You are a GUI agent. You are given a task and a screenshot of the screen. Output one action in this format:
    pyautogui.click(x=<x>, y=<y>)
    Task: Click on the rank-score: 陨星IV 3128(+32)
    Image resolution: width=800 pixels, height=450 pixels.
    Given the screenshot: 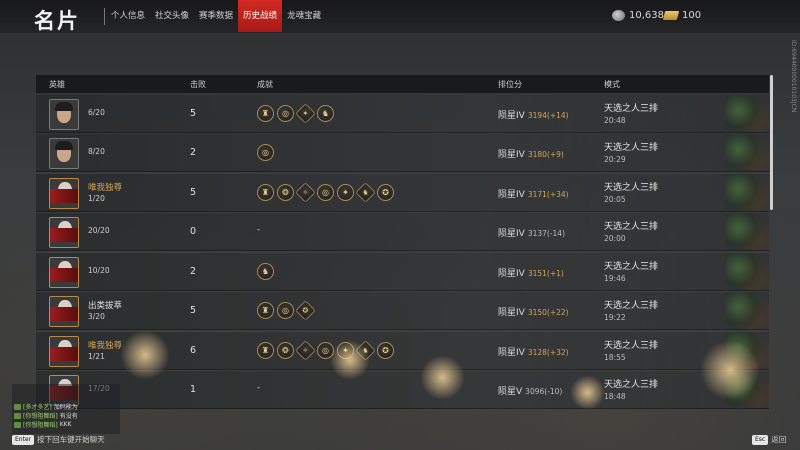 What is the action you would take?
    pyautogui.click(x=533, y=351)
    